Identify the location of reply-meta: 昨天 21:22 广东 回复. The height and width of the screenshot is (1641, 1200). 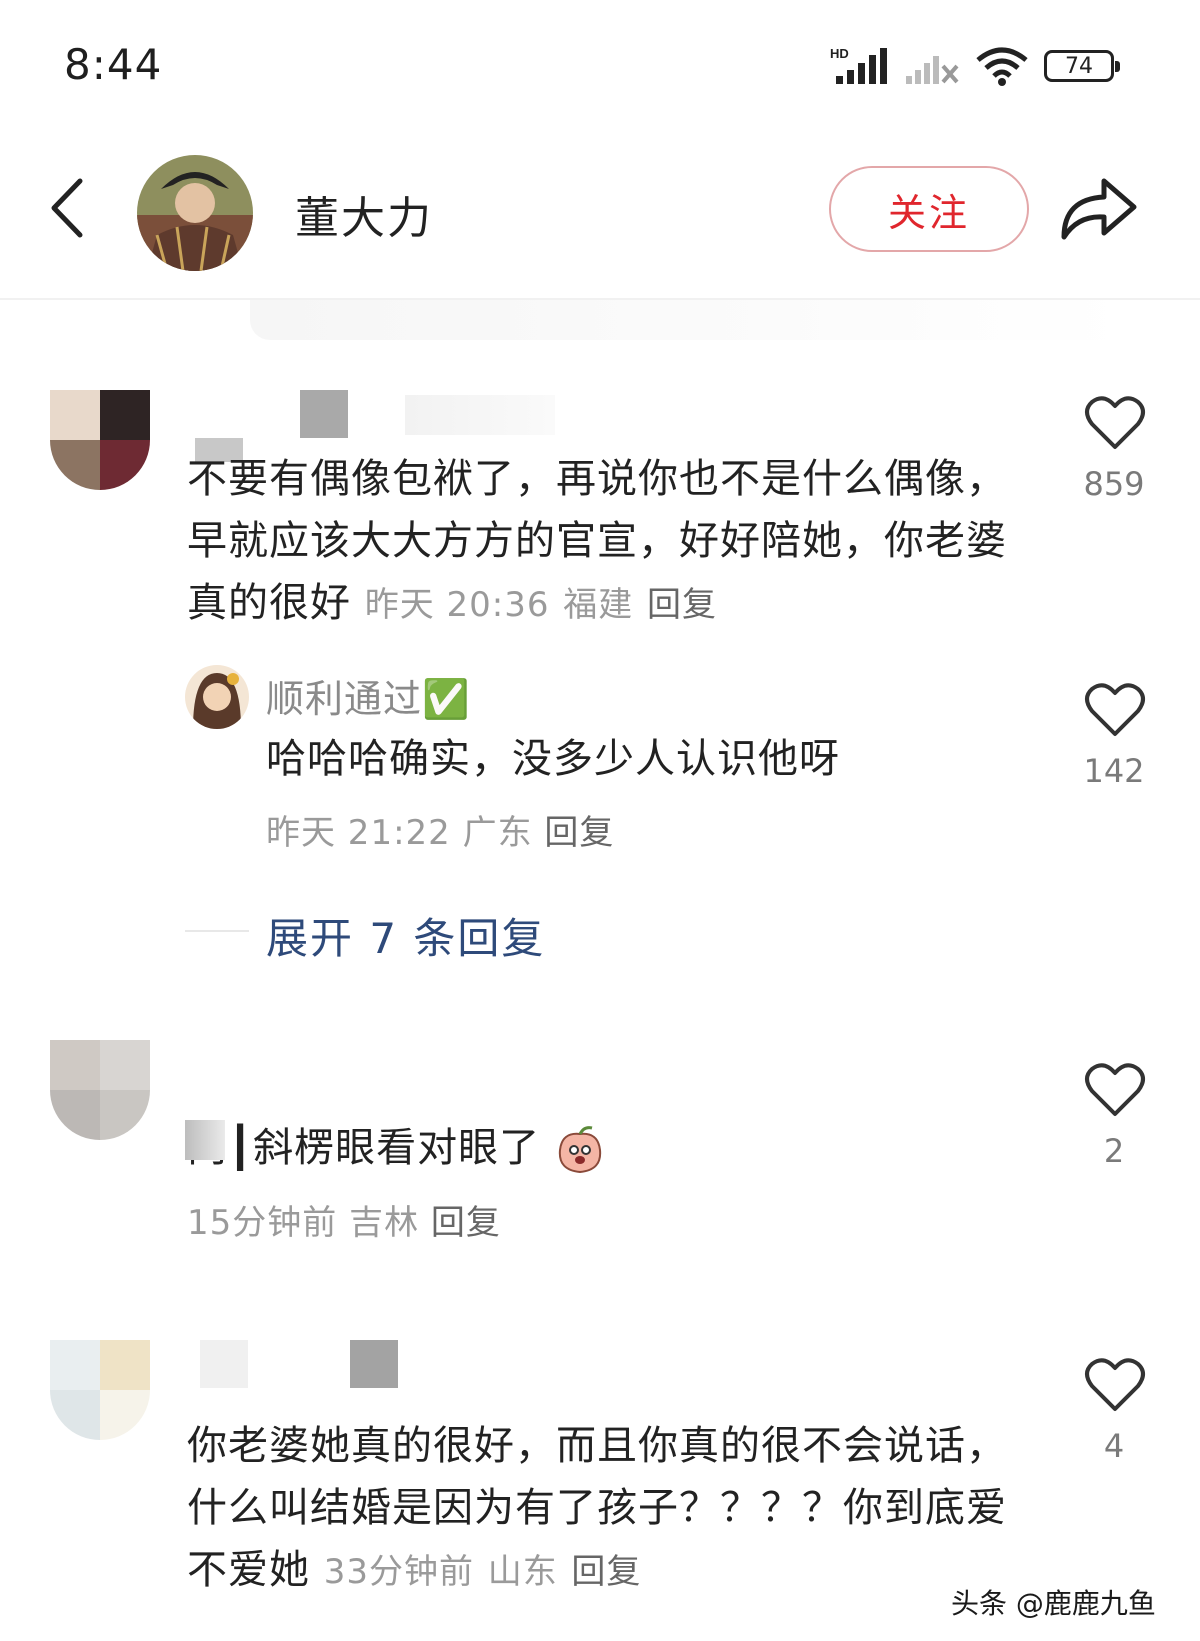
(440, 829).